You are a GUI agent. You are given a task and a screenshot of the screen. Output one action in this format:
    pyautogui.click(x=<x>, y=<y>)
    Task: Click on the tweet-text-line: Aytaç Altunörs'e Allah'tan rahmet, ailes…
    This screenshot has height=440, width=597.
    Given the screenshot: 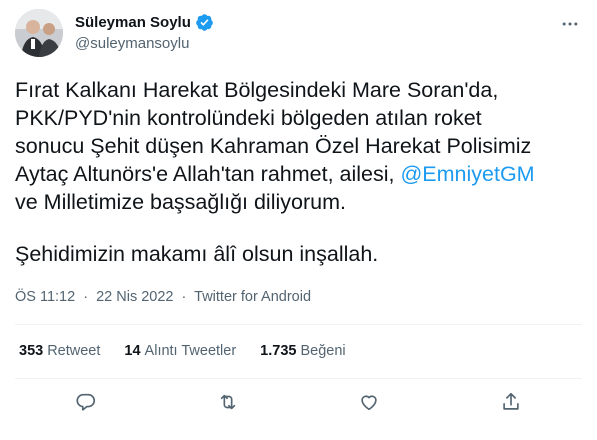 What is the action you would take?
    pyautogui.click(x=300, y=174)
    